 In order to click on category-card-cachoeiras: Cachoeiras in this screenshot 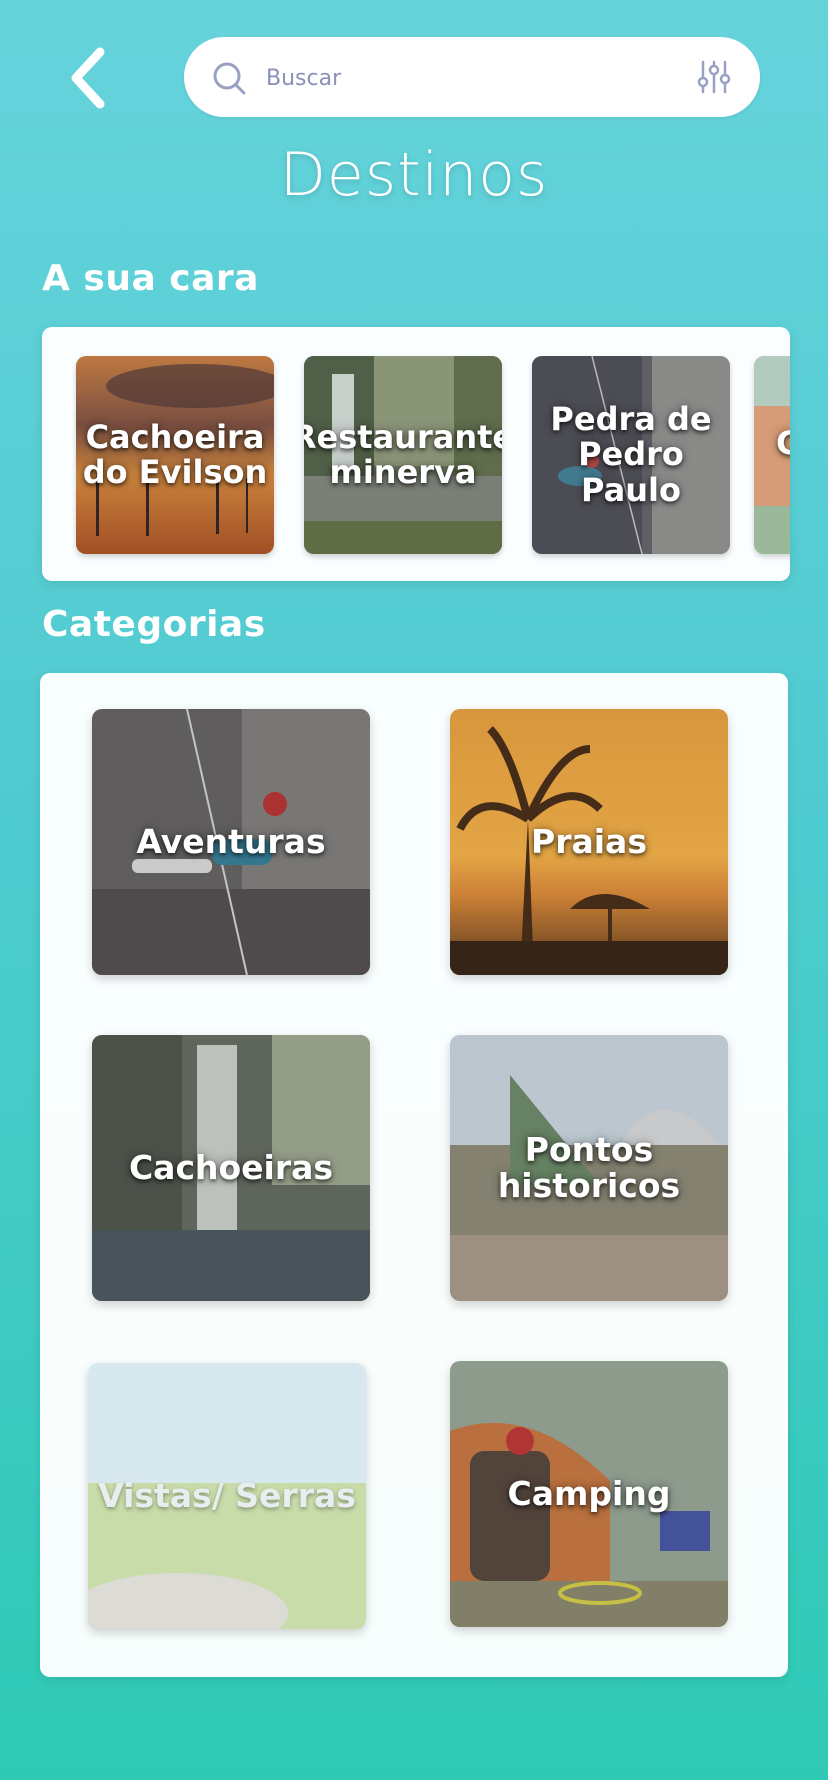, I will do `click(231, 1168)`.